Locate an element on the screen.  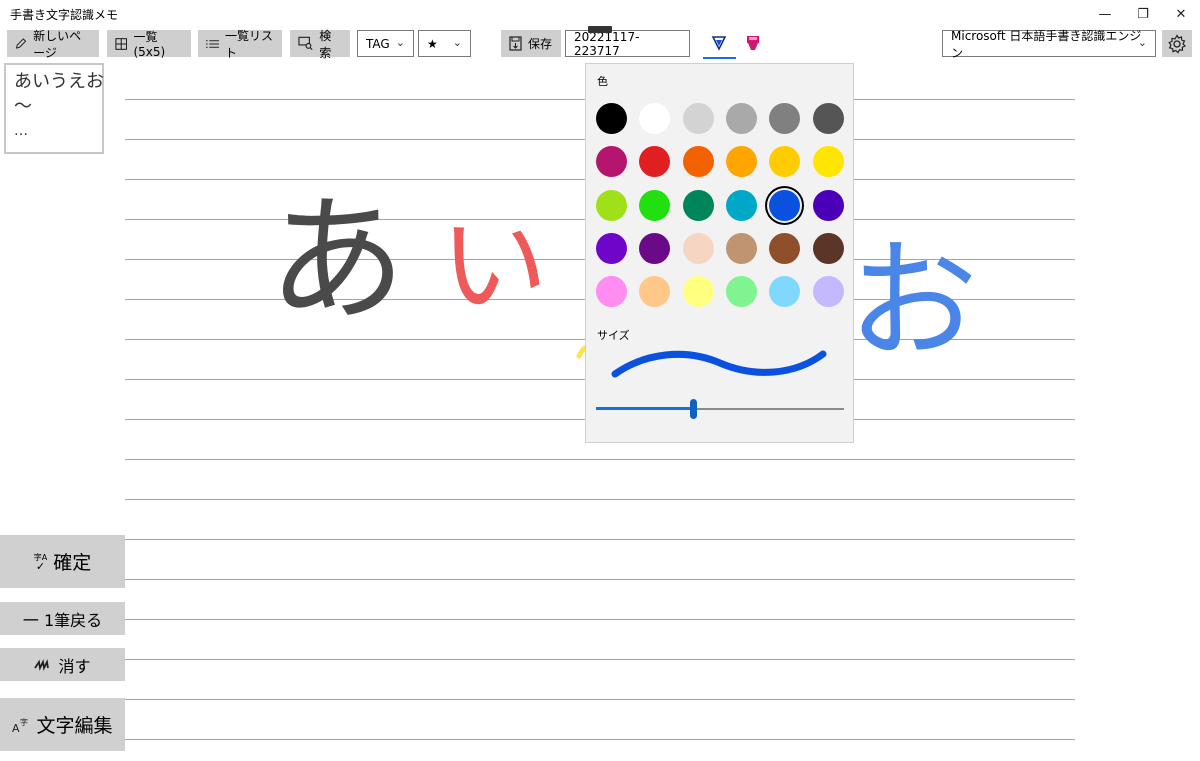
new-page-label: 新しいページ is located at coordinates (57, 44).